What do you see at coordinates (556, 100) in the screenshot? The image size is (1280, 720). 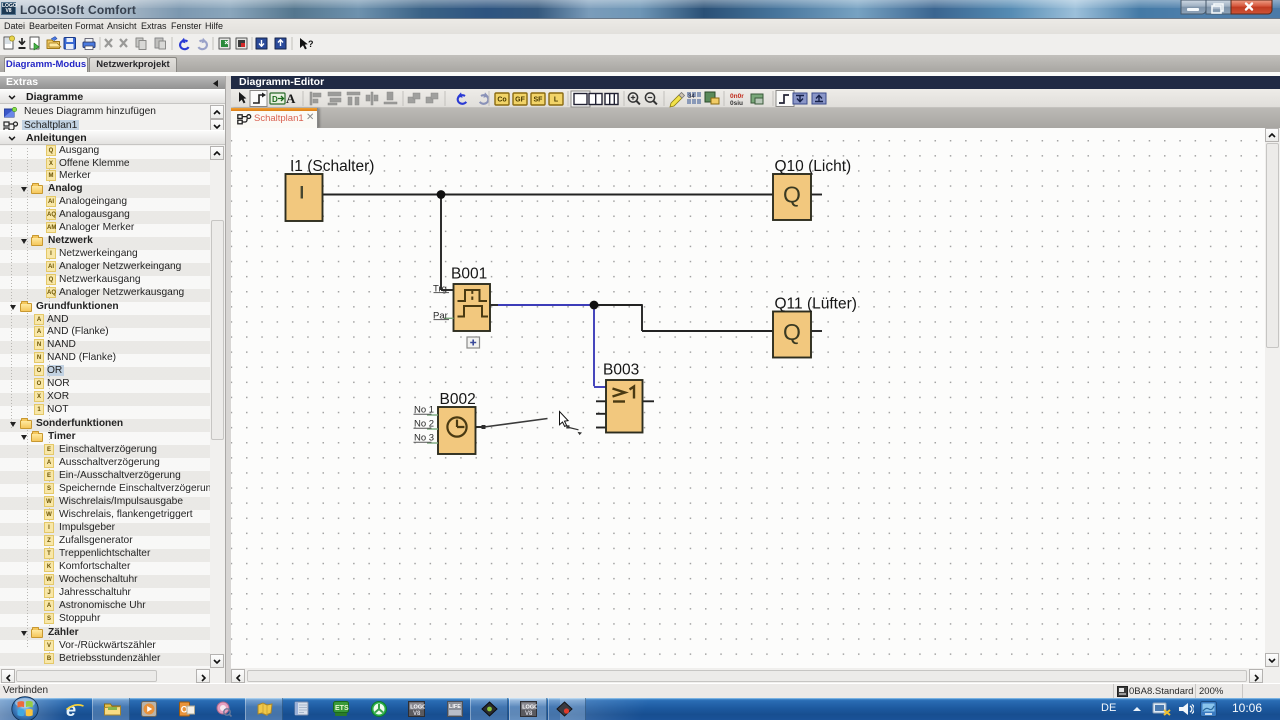 I see `svg-text: L` at bounding box center [556, 100].